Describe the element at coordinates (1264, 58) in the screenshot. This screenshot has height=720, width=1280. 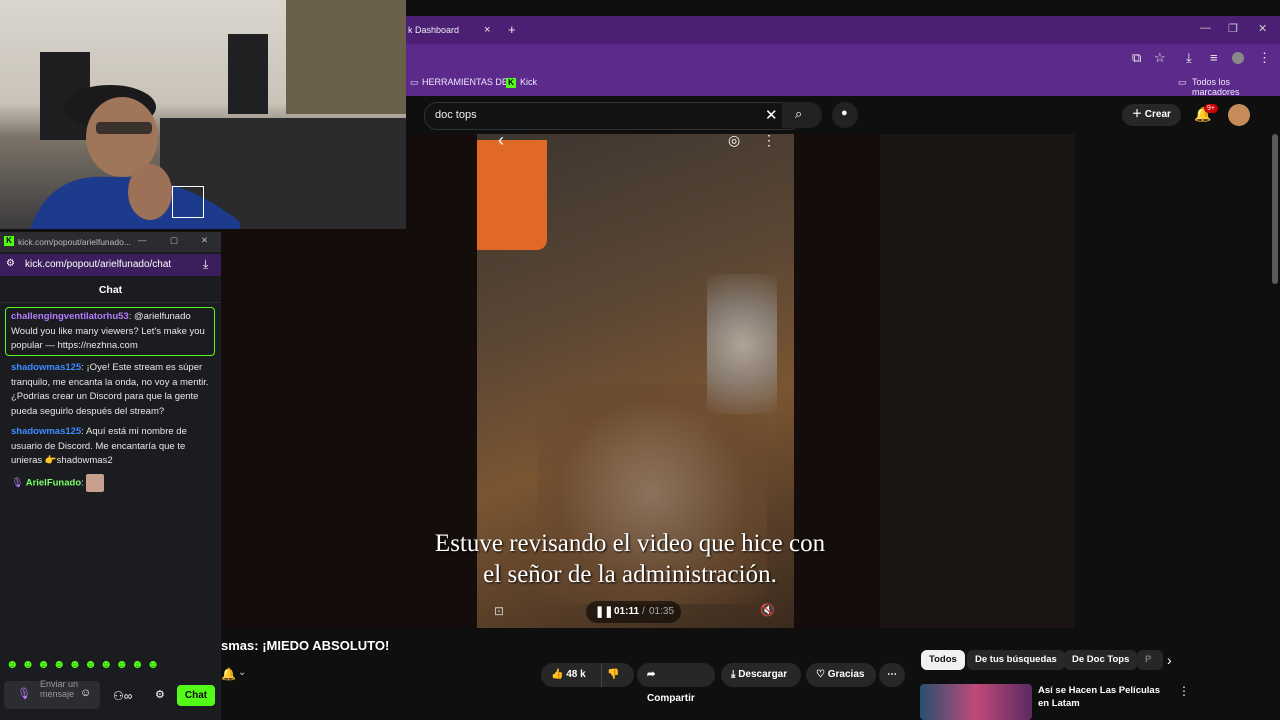
I see `menu-icon: ⋮` at that location.